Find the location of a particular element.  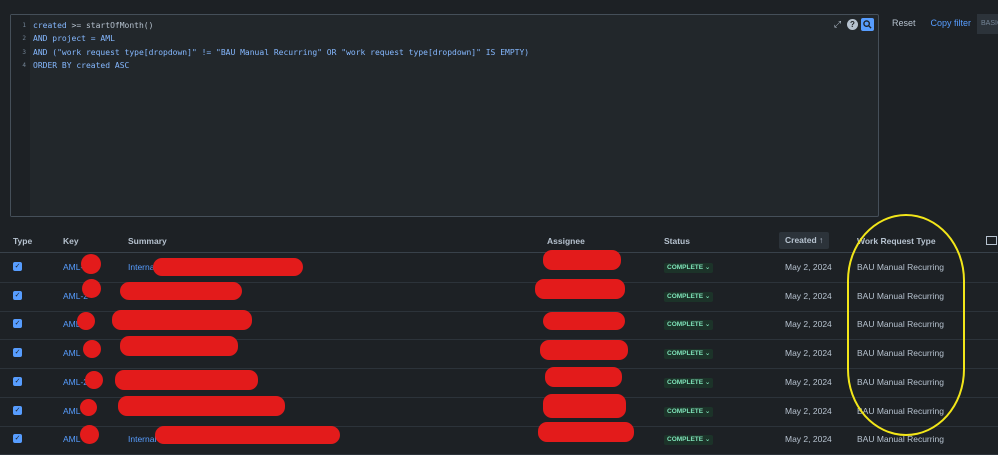

line-number: 3 is located at coordinates (24, 52).